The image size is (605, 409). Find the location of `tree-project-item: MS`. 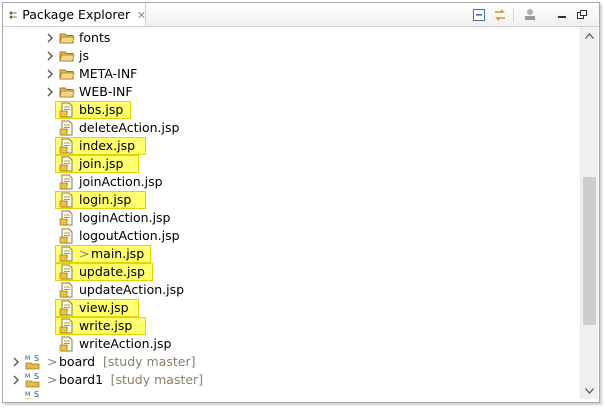

tree-project-item: MS is located at coordinates (291, 394).